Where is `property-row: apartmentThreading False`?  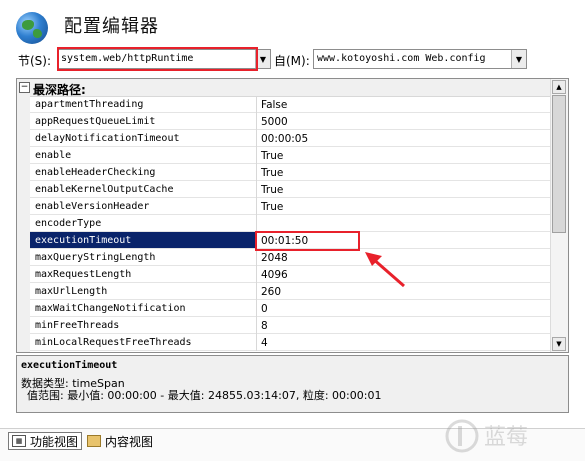
property-row: apartmentThreading False is located at coordinates (290, 104).